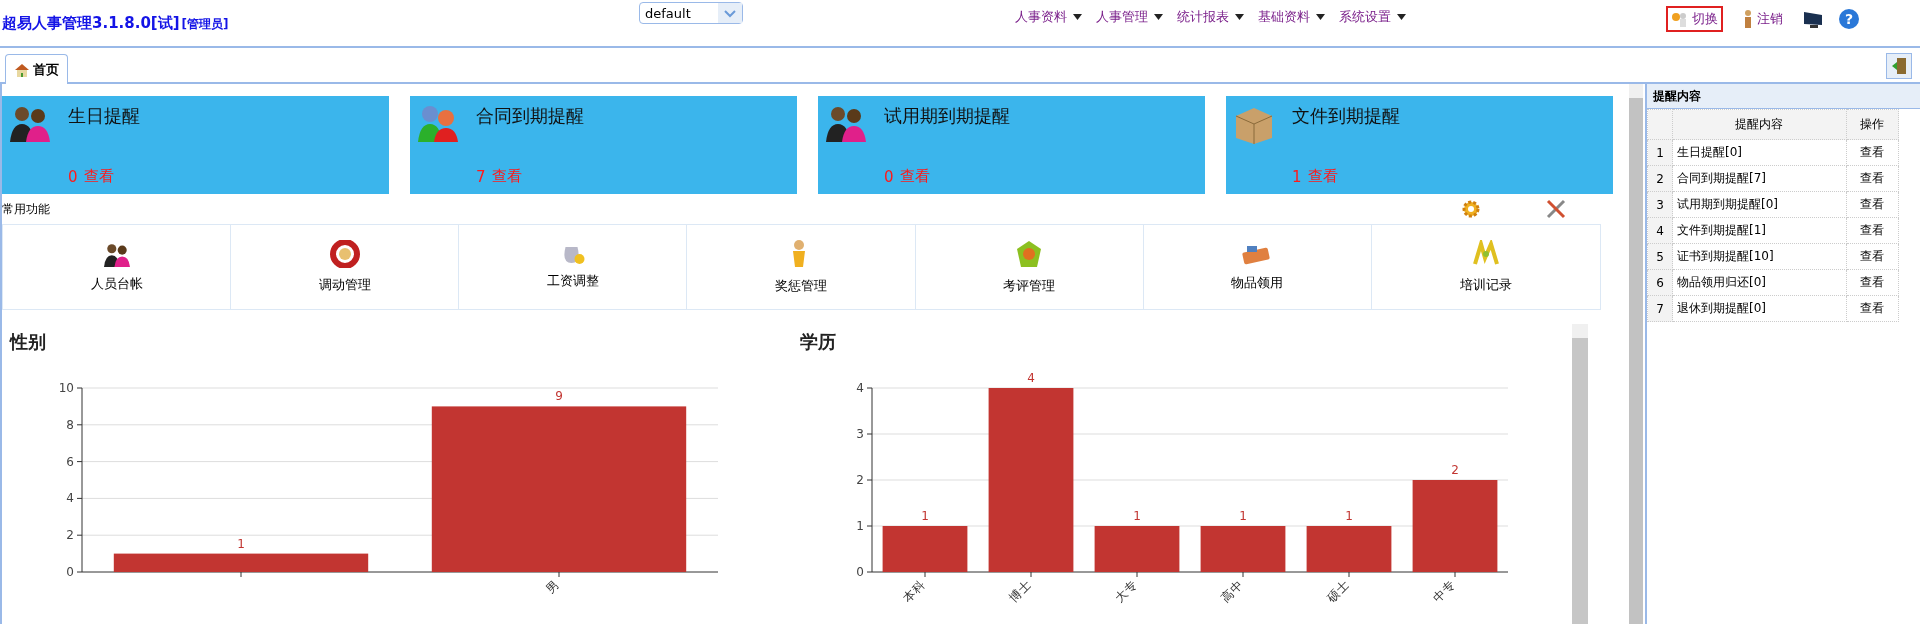  I want to click on card-title: 文件到期提醒, so click(1346, 116).